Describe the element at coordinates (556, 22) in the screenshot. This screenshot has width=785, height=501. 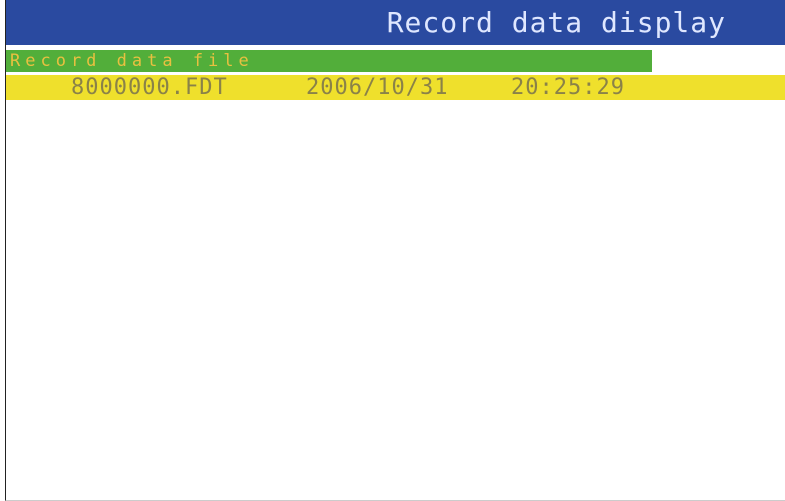
I see `window-title: Record data display` at that location.